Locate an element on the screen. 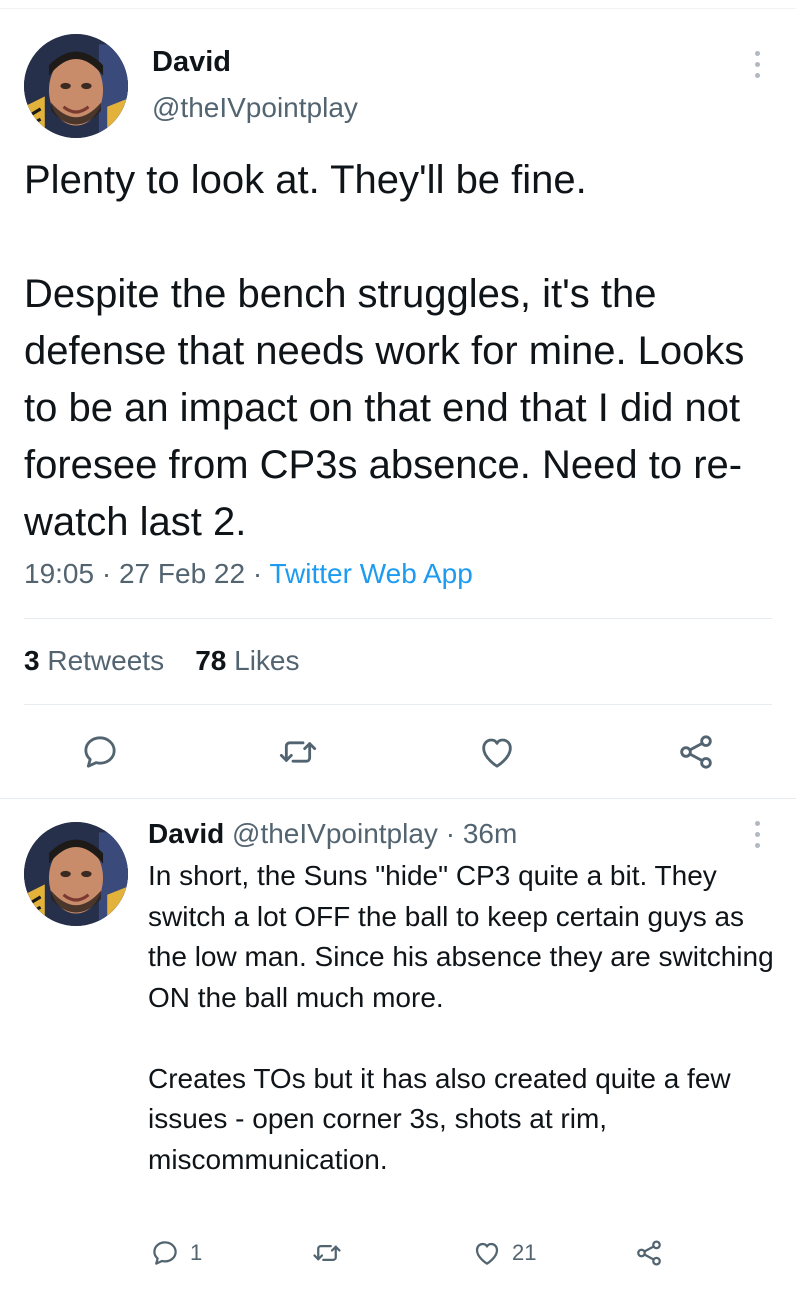 Image resolution: width=796 pixels, height=1290 pixels. like-button is located at coordinates (497, 752).